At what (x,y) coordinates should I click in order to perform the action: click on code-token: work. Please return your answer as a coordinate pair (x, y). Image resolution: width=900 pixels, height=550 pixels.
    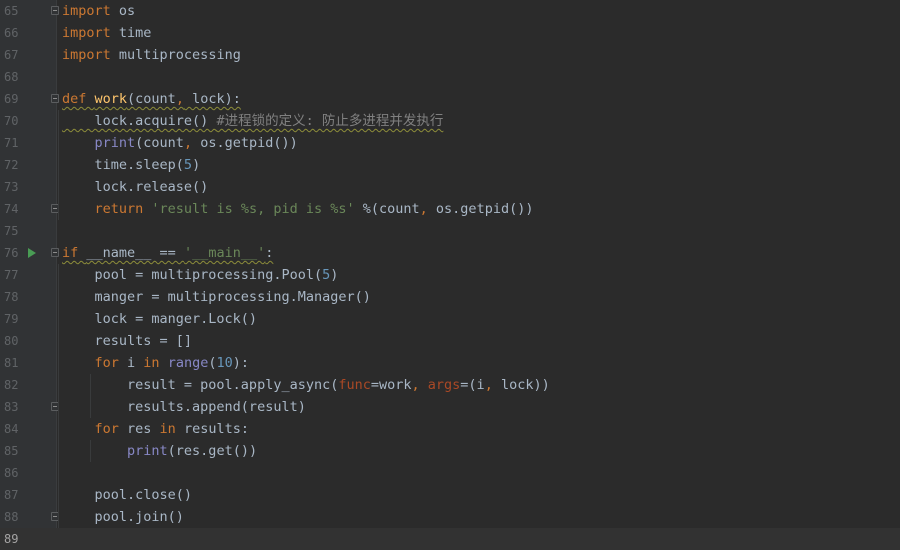
    Looking at the image, I should click on (111, 99).